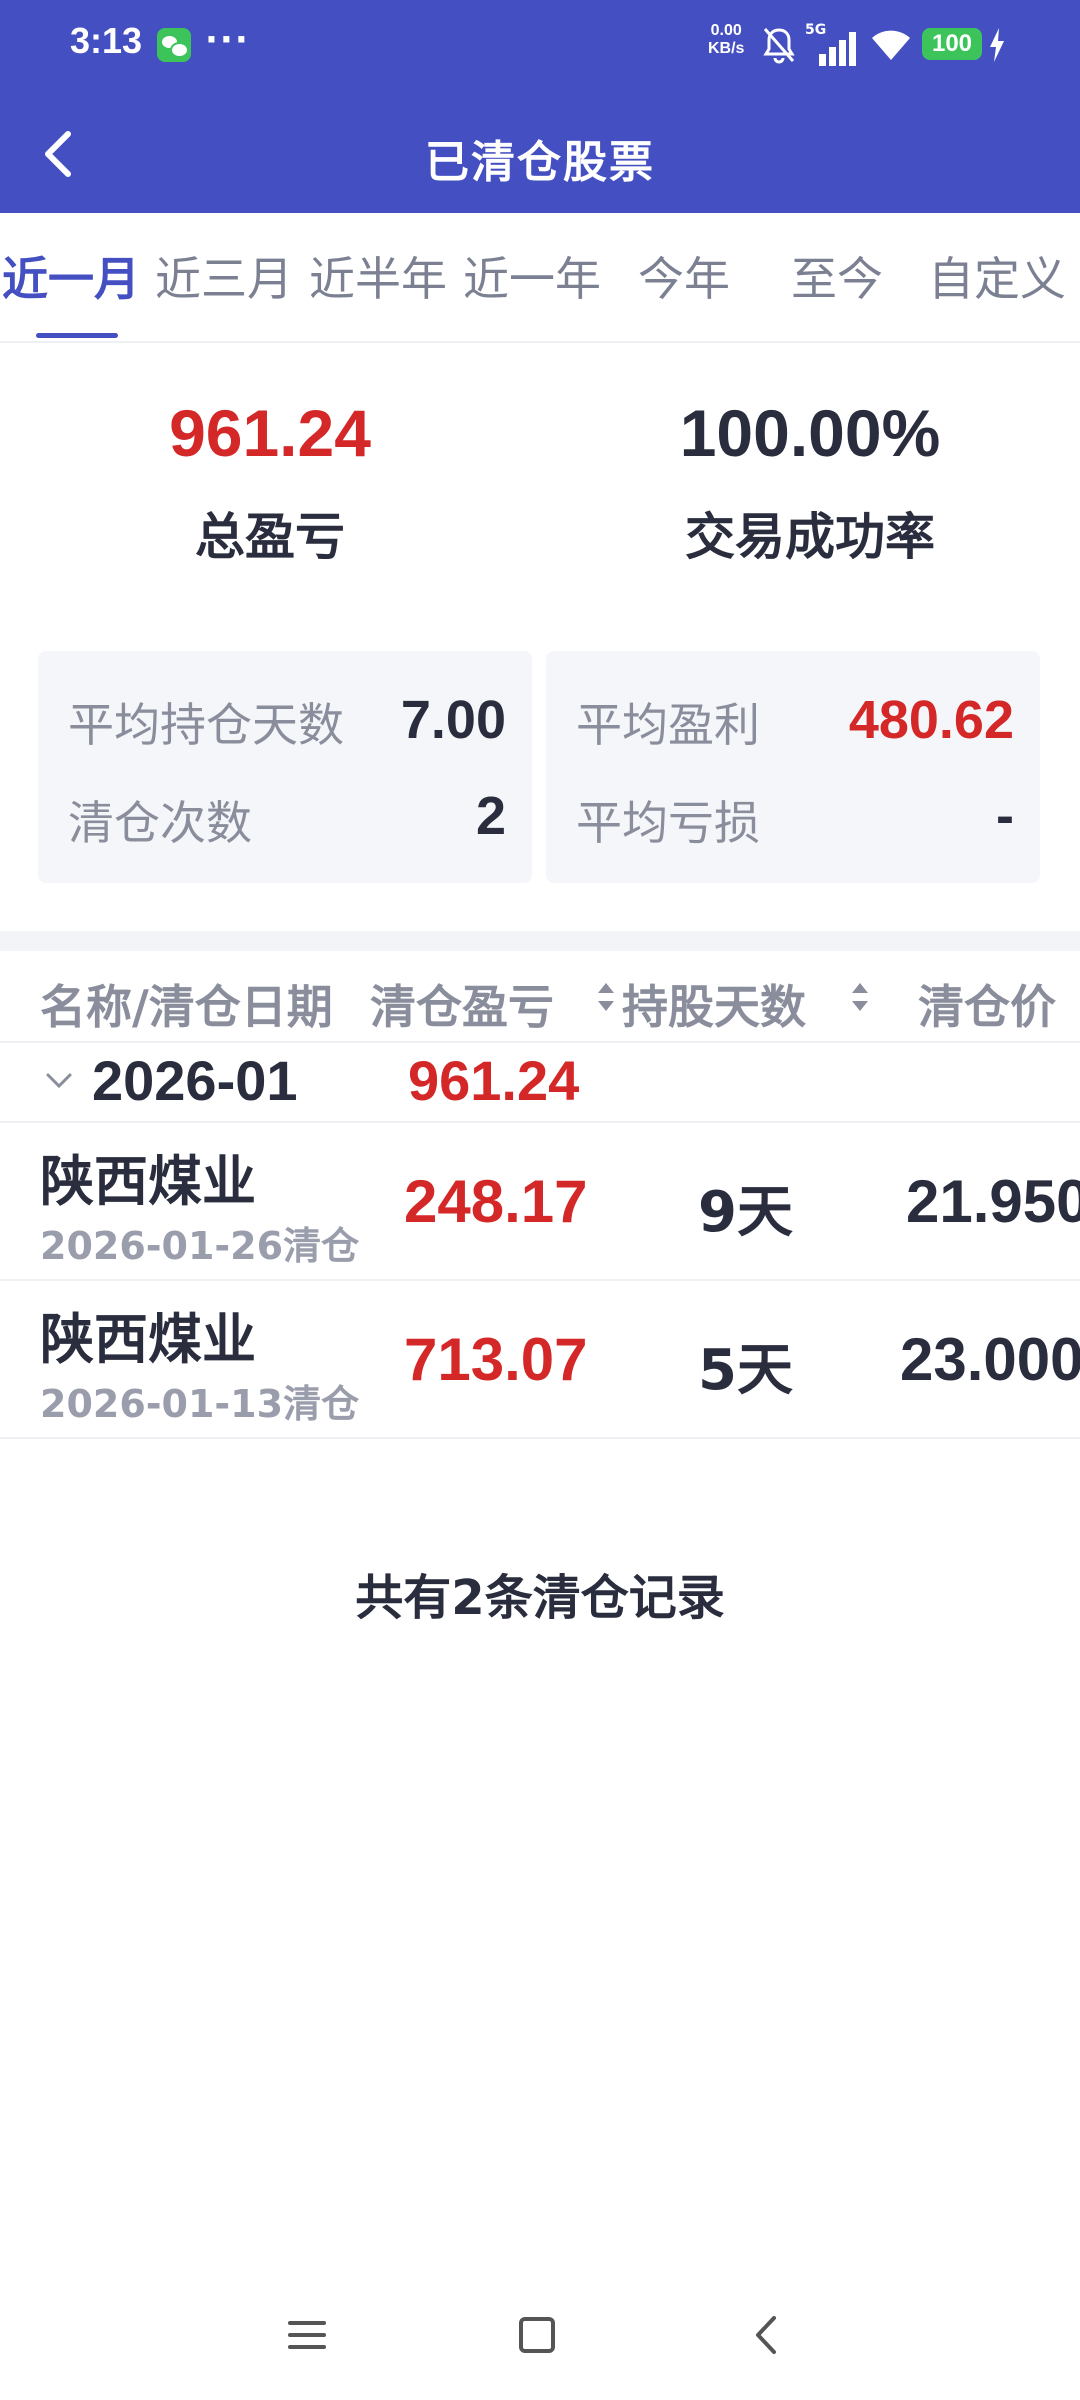 The height and width of the screenshot is (2400, 1080). What do you see at coordinates (496, 1359) in the screenshot?
I see `clear-pl: 713.07` at bounding box center [496, 1359].